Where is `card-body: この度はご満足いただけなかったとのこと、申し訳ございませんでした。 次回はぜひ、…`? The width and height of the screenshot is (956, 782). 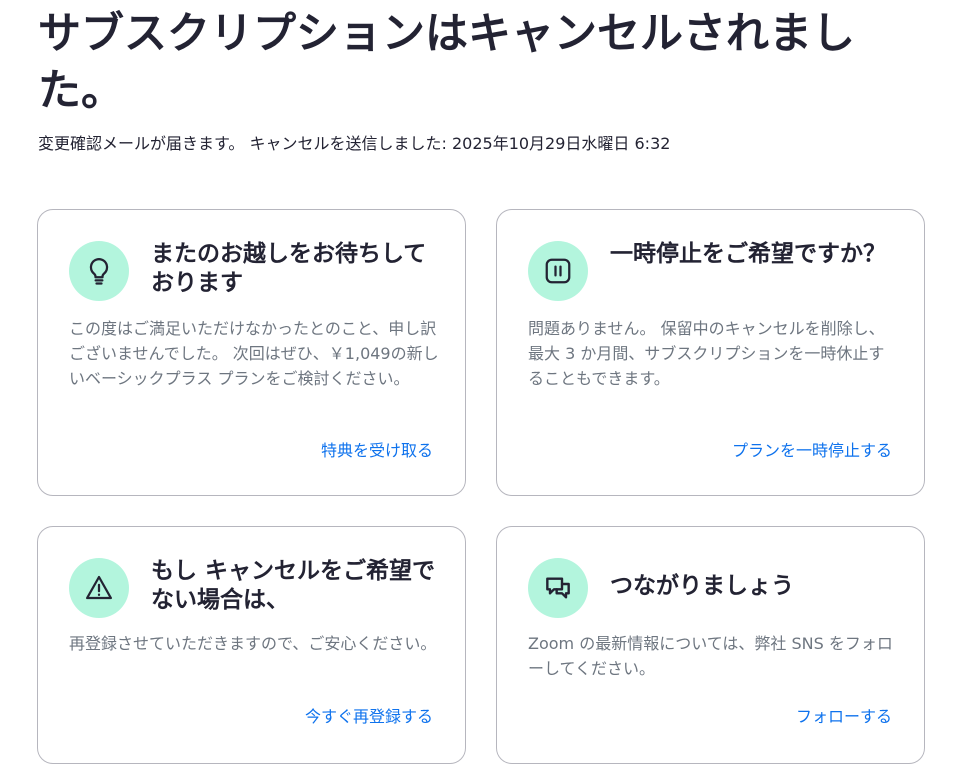
card-body: この度はご満足いただけなかったとのこと、申し訳ございませんでした。 次回はぜひ、… is located at coordinates (254, 353).